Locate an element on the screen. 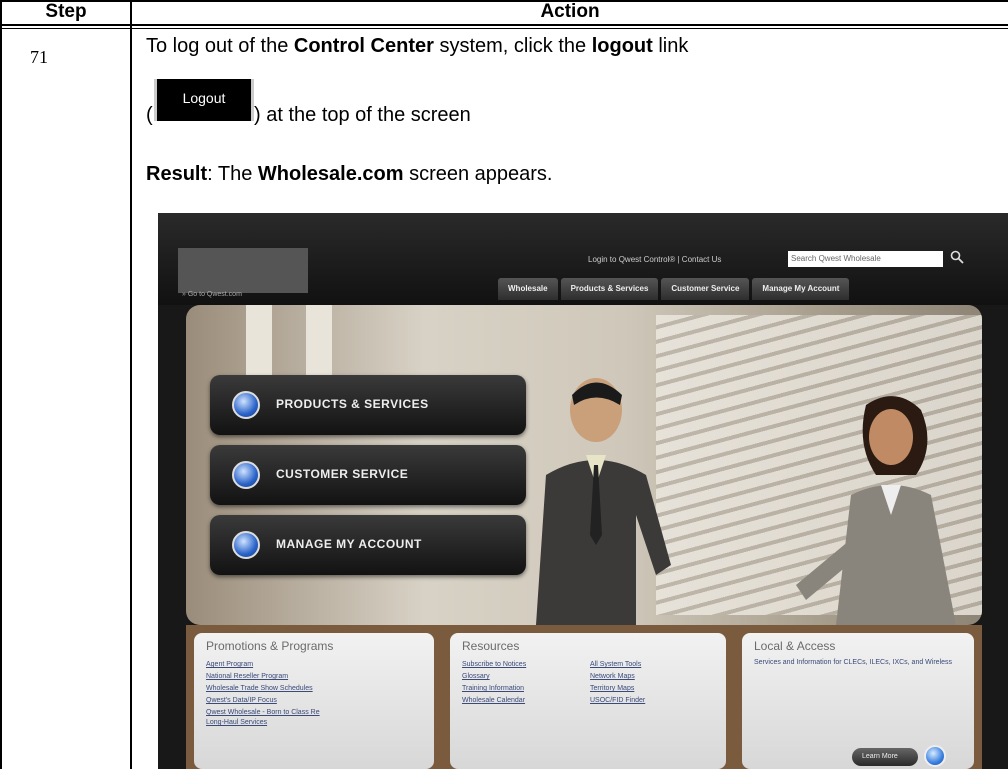 This screenshot has height=769, width=1008. tab-customer-service: Customer Service is located at coordinates (705, 289).